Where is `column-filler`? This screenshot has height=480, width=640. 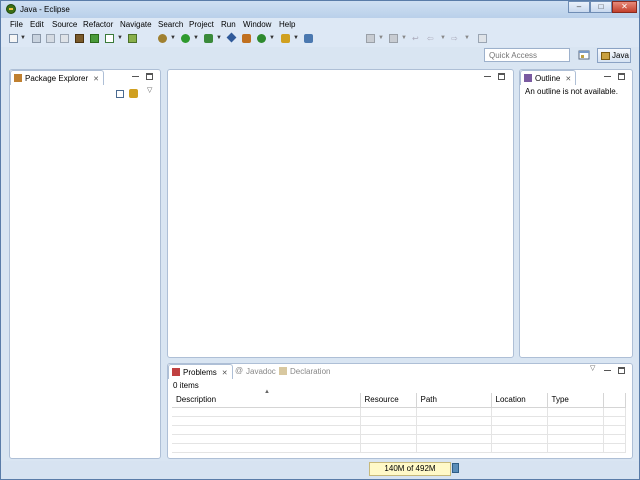
column-filler is located at coordinates (614, 400).